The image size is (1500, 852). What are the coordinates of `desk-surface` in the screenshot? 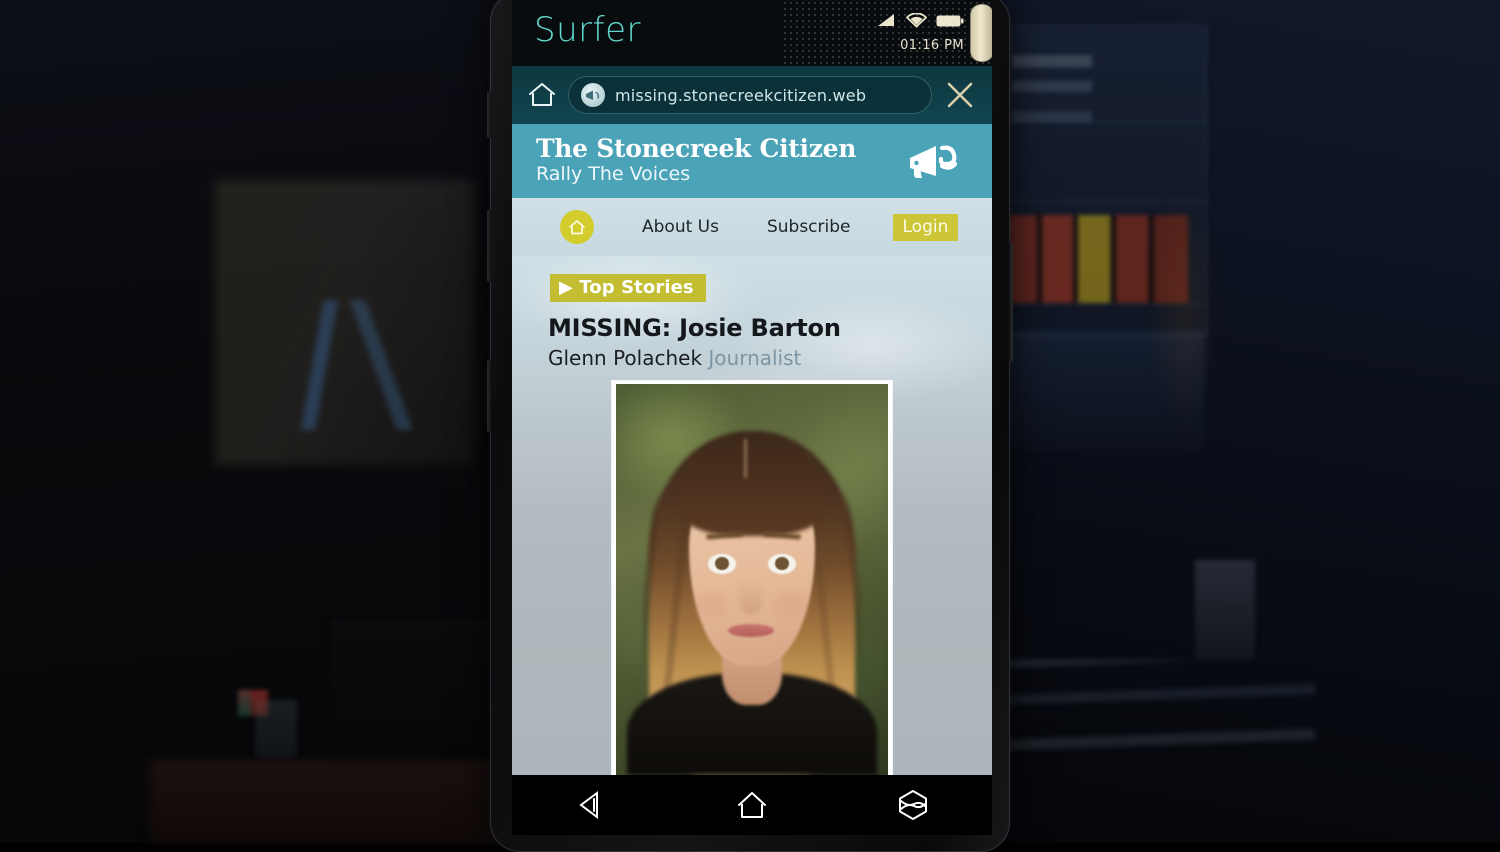 It's located at (330, 801).